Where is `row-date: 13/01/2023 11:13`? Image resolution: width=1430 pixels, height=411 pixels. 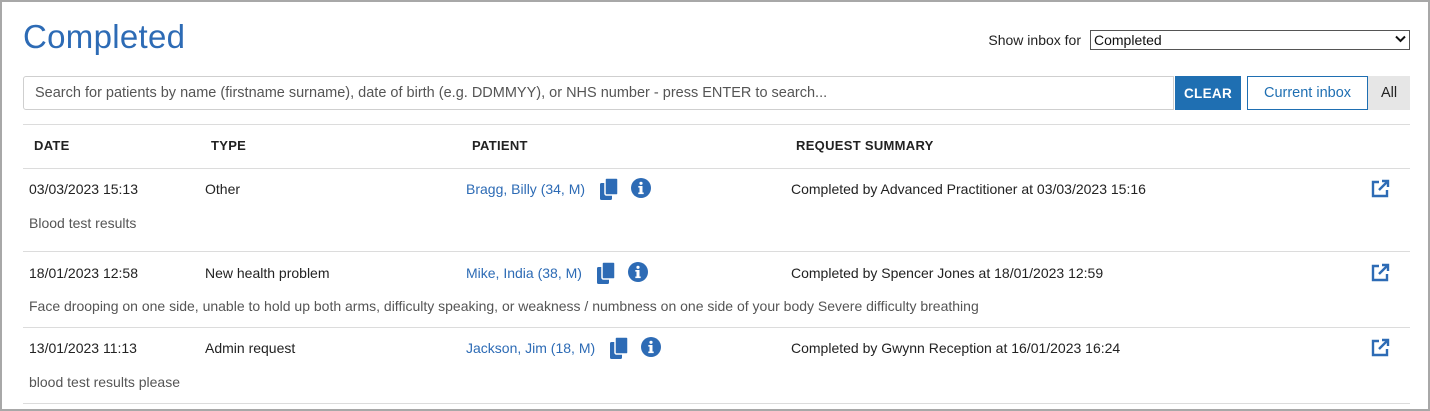 row-date: 13/01/2023 11:13 is located at coordinates (83, 348).